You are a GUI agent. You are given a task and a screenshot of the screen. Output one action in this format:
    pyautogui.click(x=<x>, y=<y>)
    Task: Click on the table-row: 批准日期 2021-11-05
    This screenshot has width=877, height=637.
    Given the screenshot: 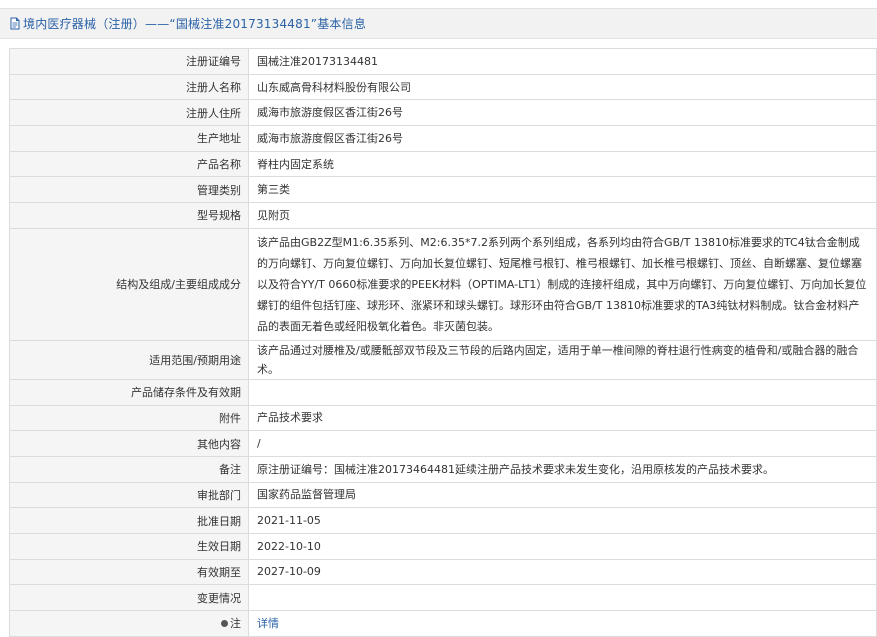 What is the action you would take?
    pyautogui.click(x=443, y=520)
    